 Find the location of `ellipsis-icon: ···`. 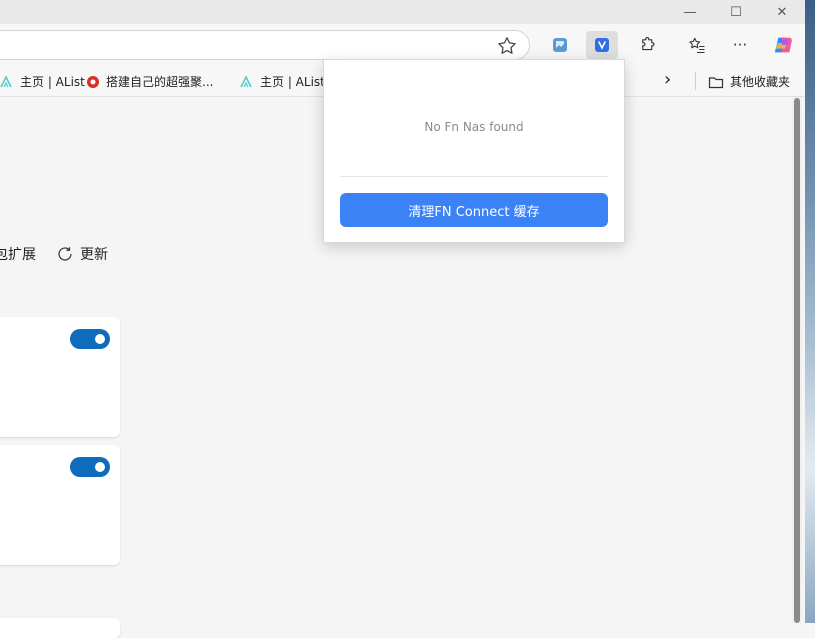

ellipsis-icon: ··· is located at coordinates (740, 45).